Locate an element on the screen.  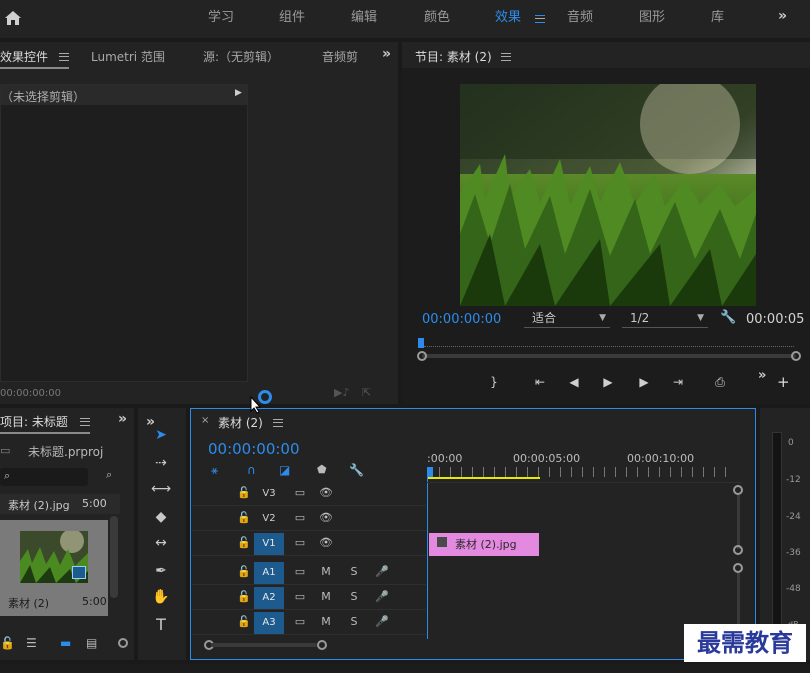
timeline-tab: 素材 (2) is located at coordinates (240, 422).